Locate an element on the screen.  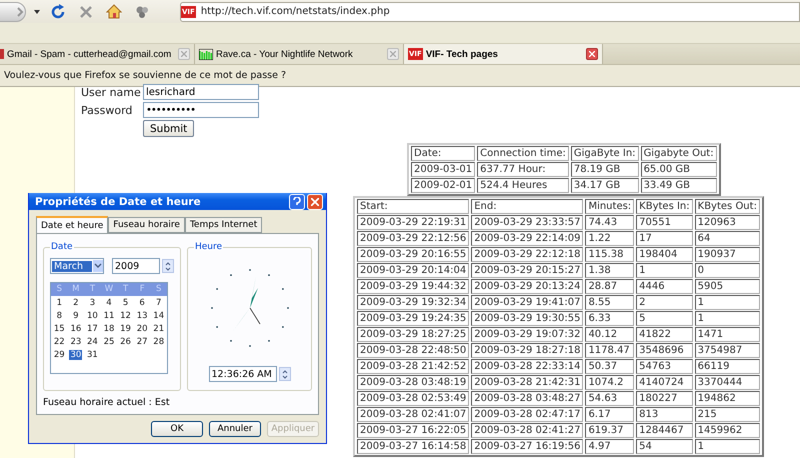
calendar-day: 25 is located at coordinates (109, 341).